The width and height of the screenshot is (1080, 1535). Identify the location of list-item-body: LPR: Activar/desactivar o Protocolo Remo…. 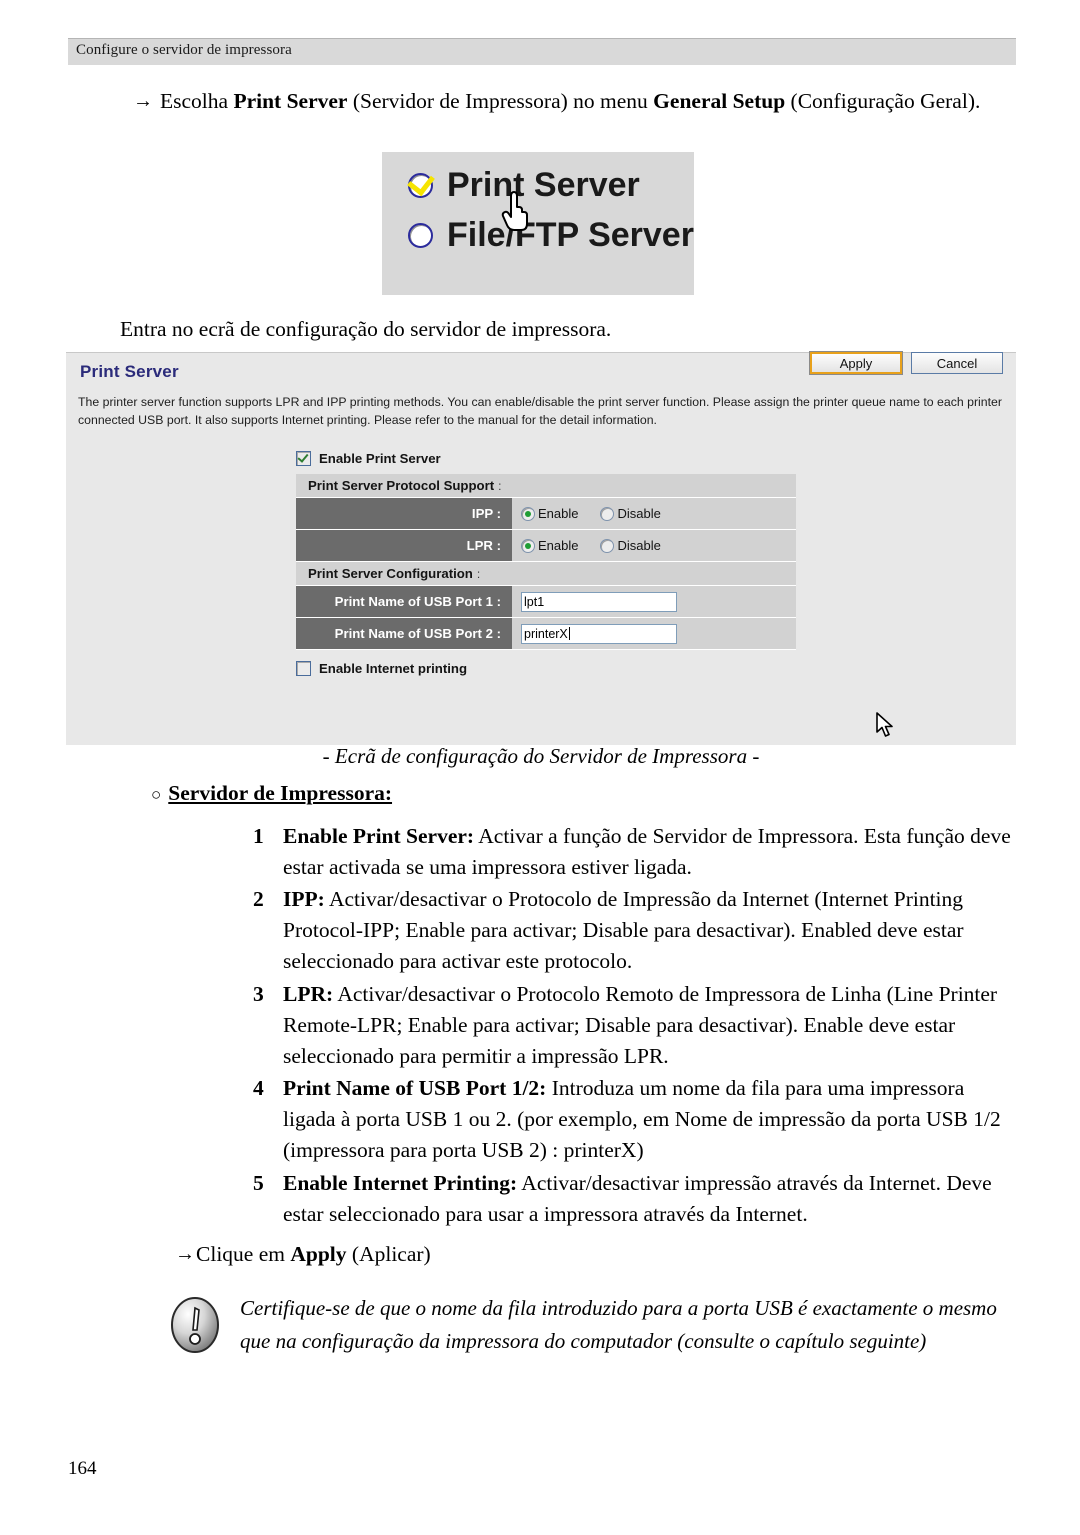
(650, 1025).